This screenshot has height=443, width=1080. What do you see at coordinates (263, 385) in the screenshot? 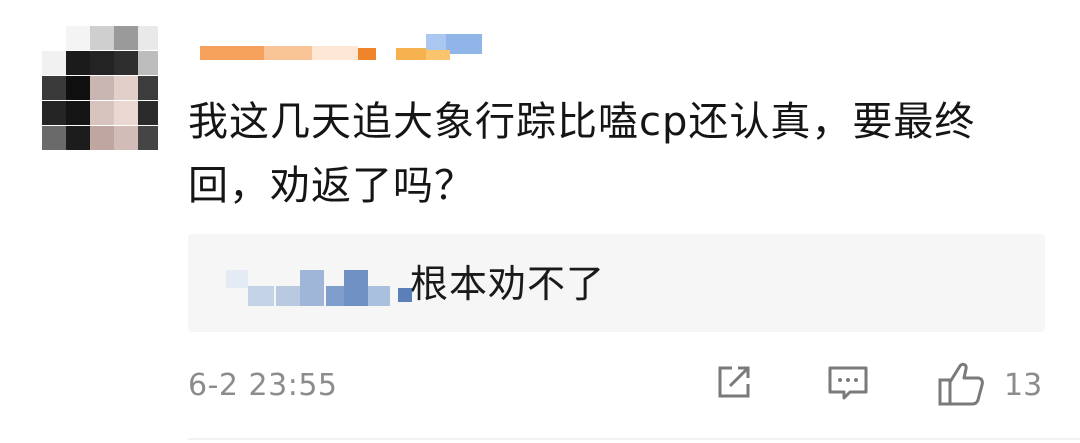
I see `comment-timestamp: 6-2 23:55` at bounding box center [263, 385].